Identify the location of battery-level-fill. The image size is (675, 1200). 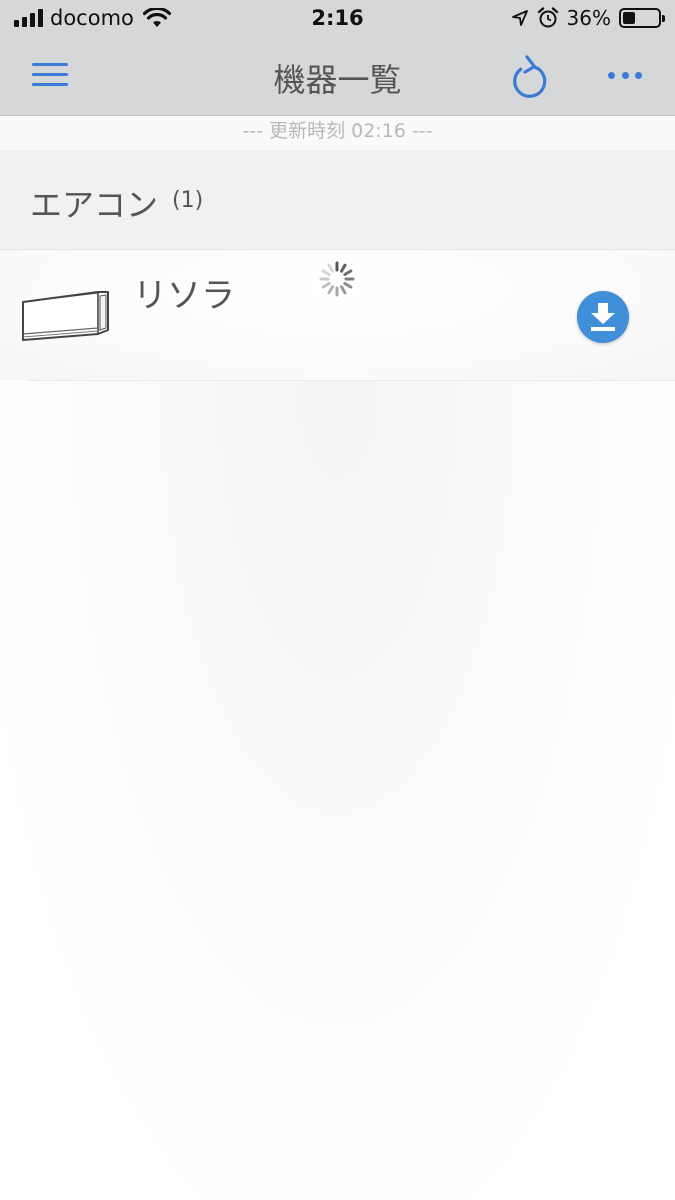
(629, 18).